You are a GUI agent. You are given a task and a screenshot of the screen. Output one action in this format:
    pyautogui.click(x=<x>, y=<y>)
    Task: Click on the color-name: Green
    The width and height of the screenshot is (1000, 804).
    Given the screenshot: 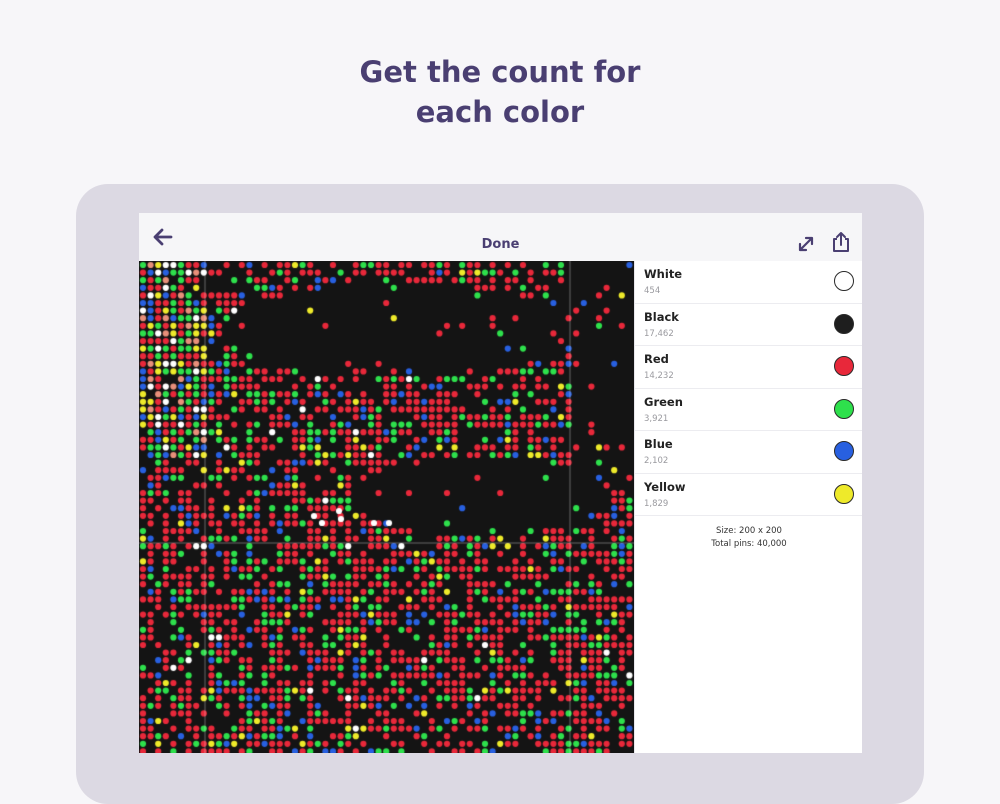 What is the action you would take?
    pyautogui.click(x=663, y=401)
    